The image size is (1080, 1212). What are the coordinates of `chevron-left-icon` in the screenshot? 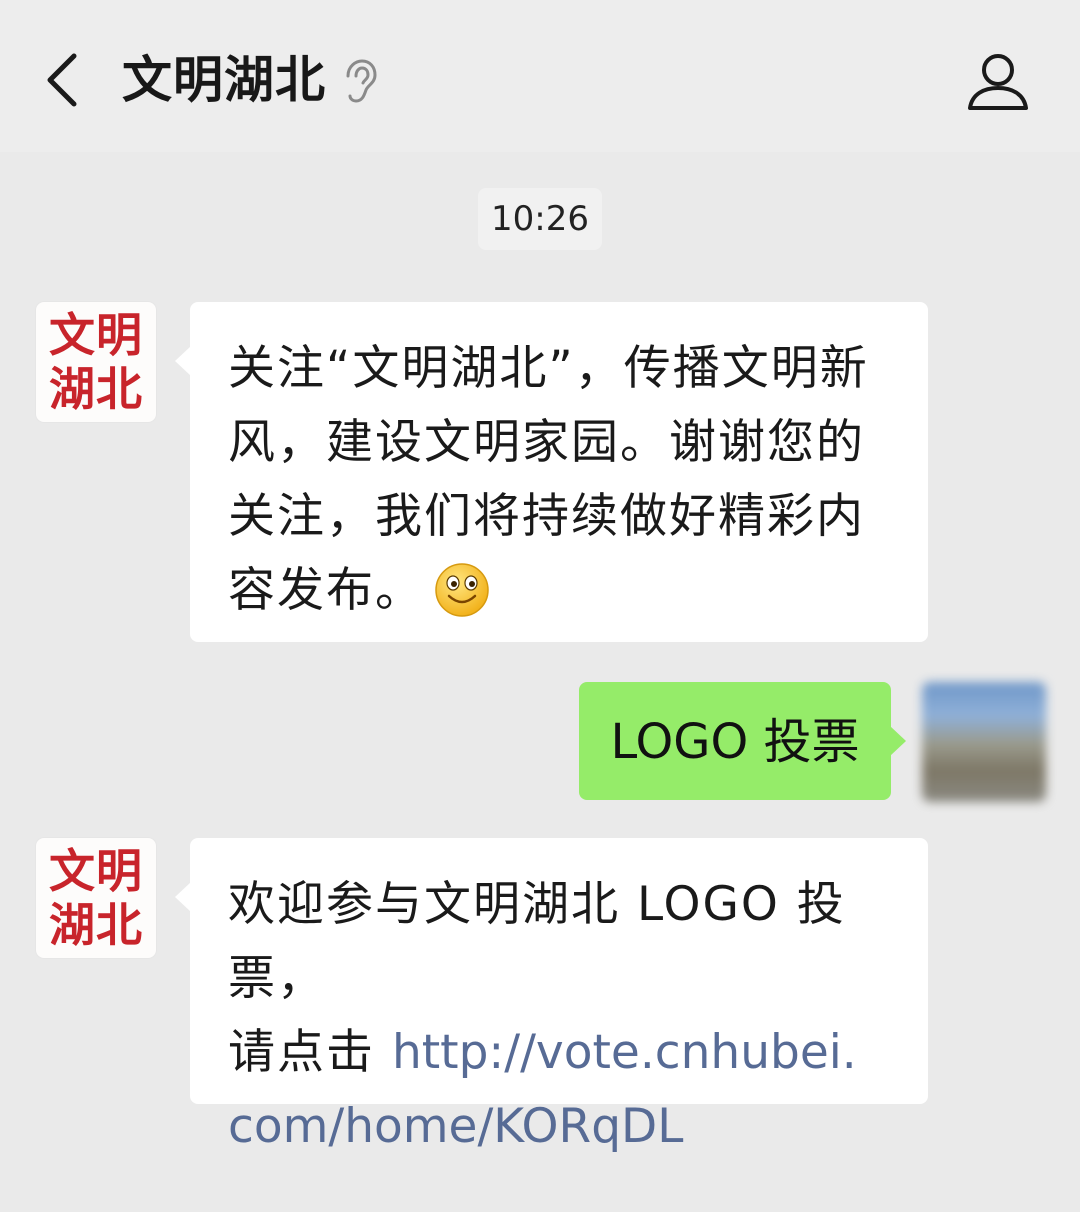 It's located at (62, 80).